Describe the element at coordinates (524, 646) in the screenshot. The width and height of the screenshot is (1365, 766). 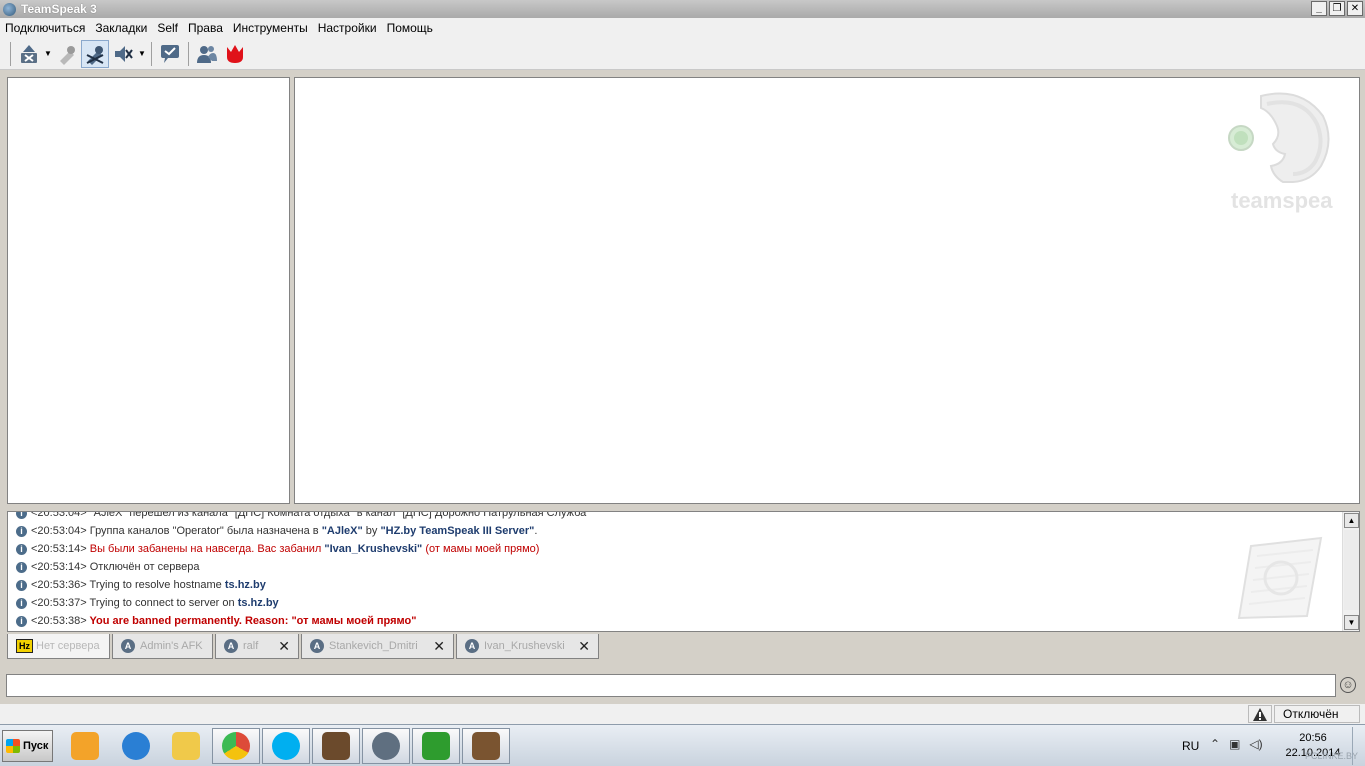
I see `tab-label: Ivan_Krushevski` at that location.